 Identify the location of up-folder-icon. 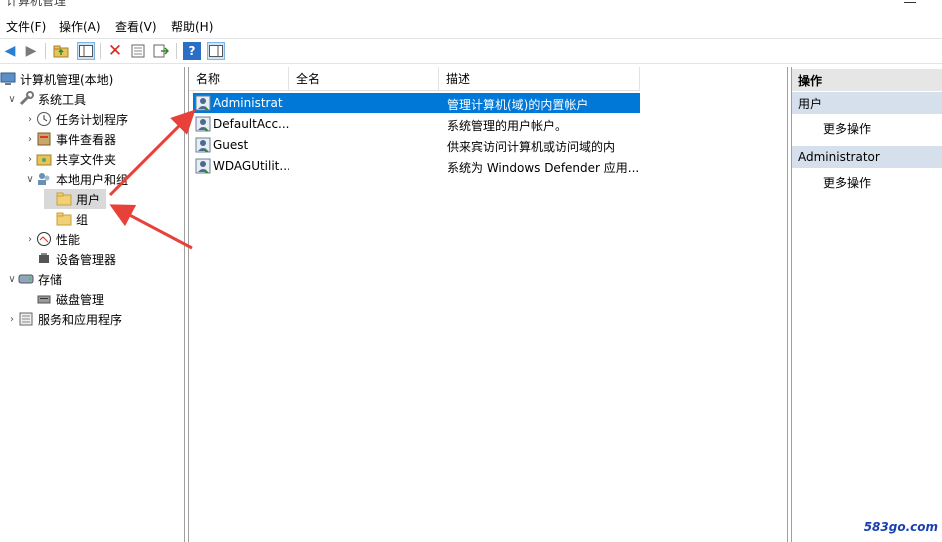
(61, 51).